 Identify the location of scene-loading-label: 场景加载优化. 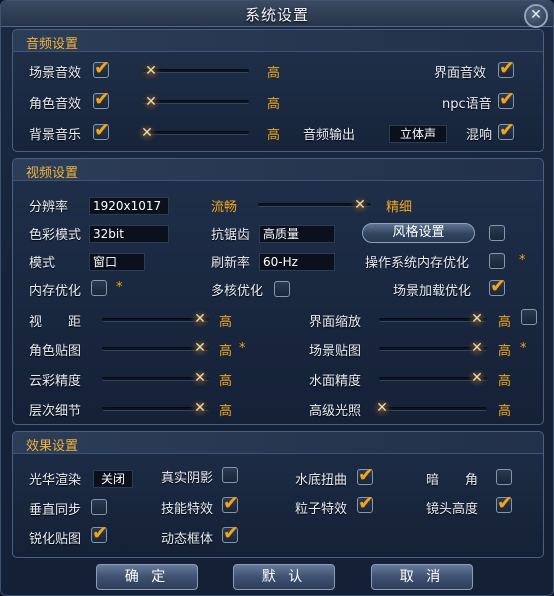
(432, 291).